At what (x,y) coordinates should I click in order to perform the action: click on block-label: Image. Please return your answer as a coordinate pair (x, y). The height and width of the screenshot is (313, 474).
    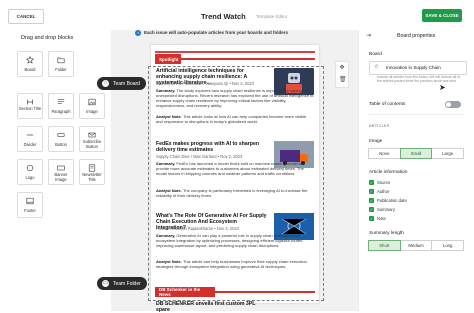
    Looking at the image, I should click on (92, 111).